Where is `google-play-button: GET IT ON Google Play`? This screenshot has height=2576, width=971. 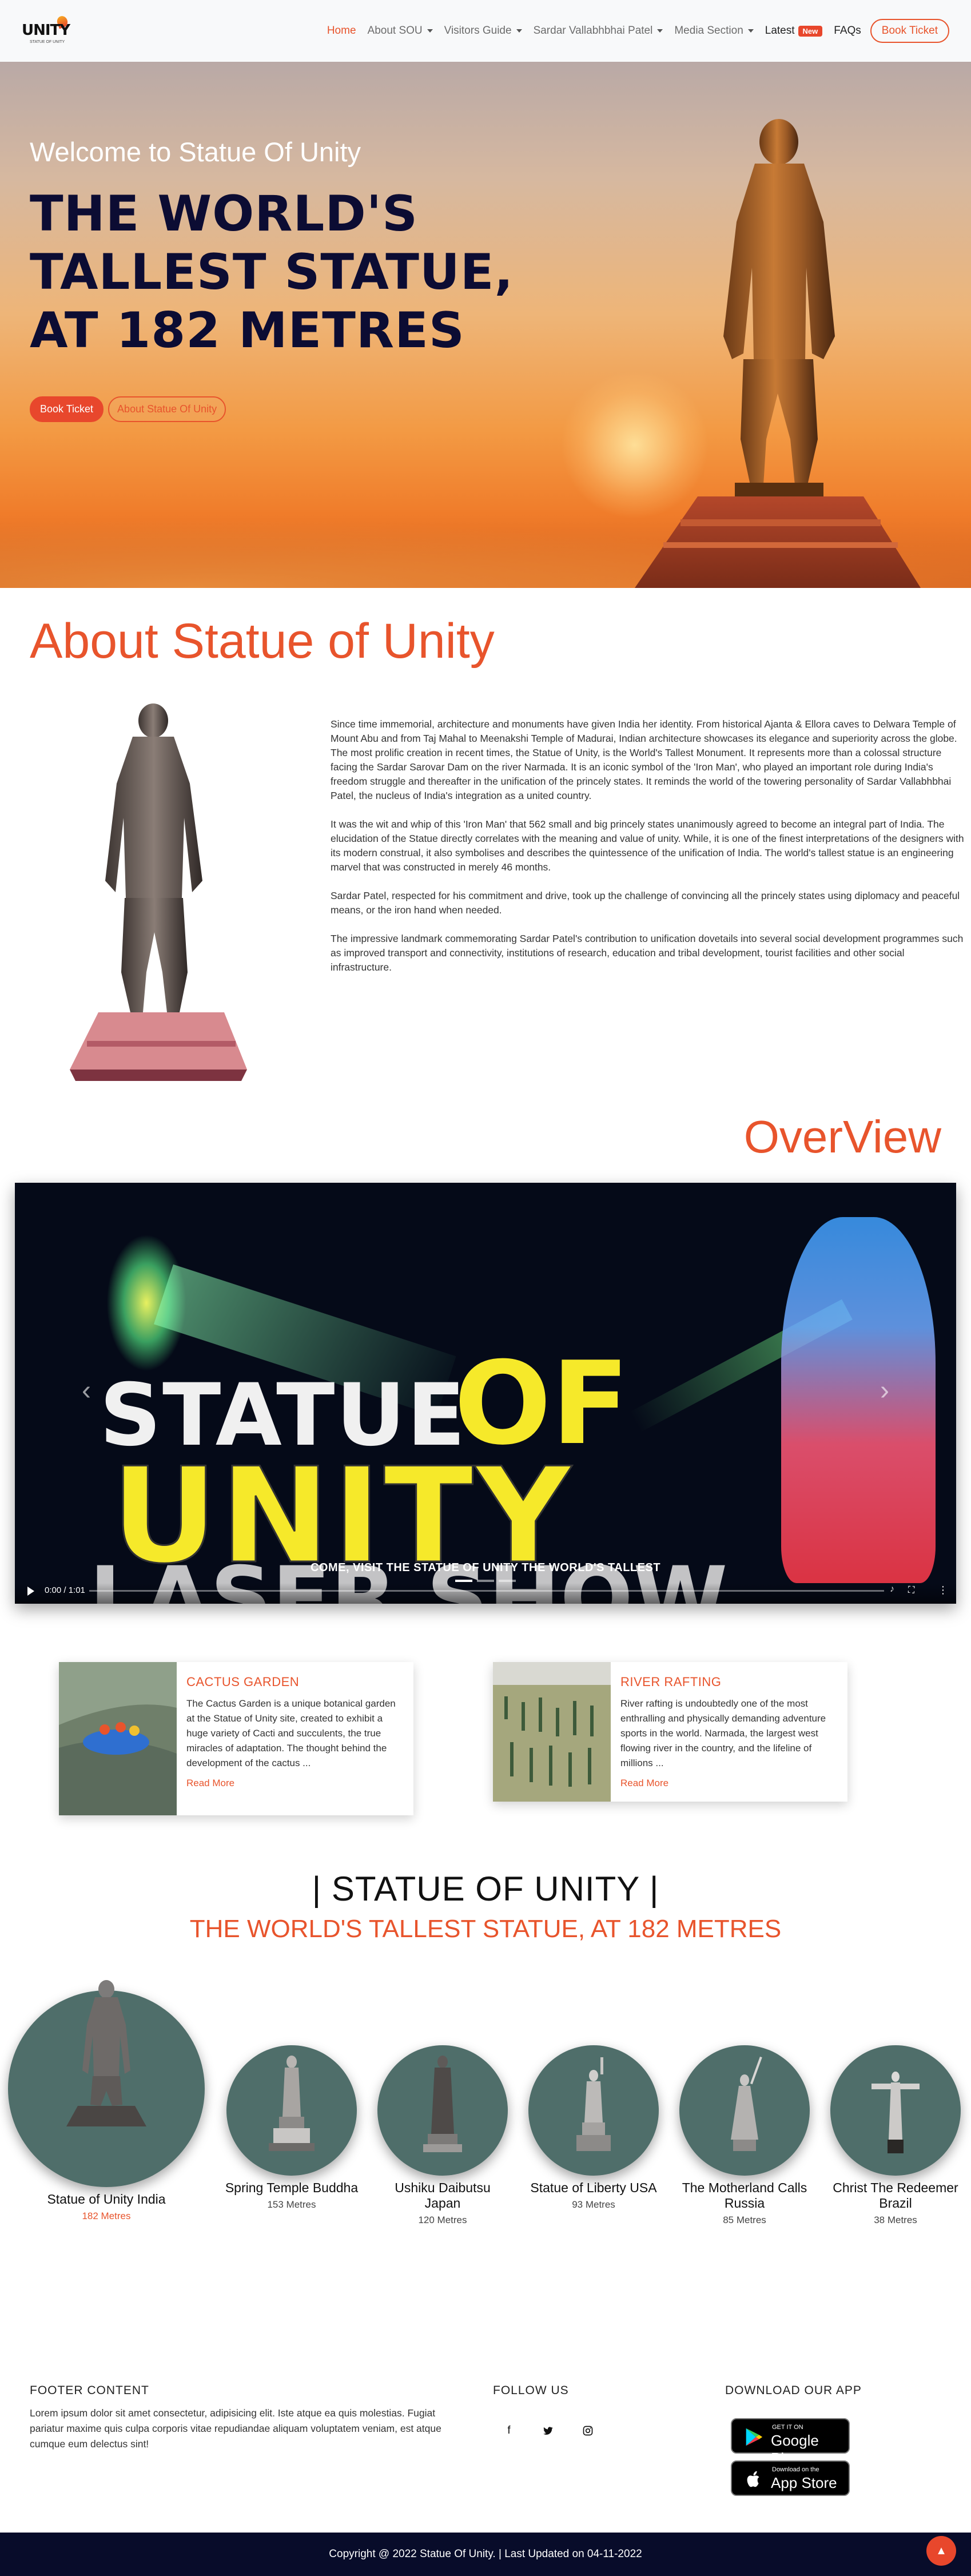
google-play-button: GET IT ON Google Play is located at coordinates (790, 2443).